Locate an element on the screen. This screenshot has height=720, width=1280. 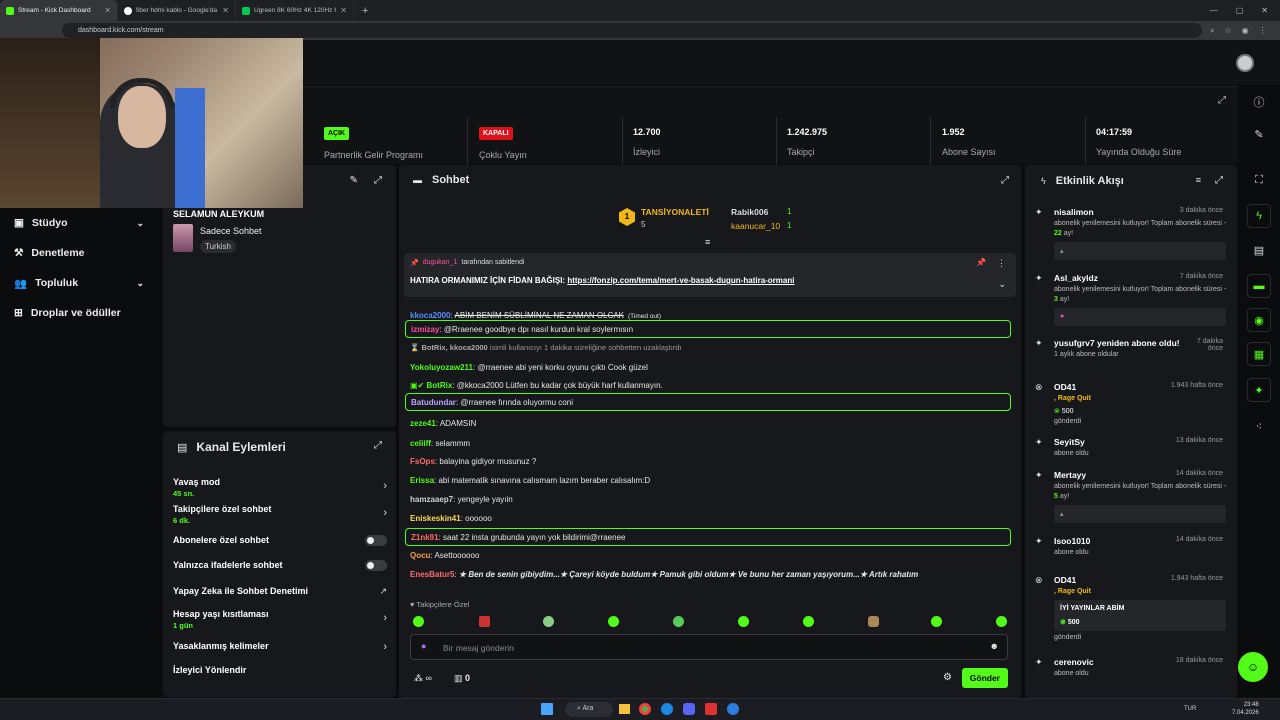
nav-item-drops: ⊞ Droplar ve ödüller is located at coordinates (80, 313).